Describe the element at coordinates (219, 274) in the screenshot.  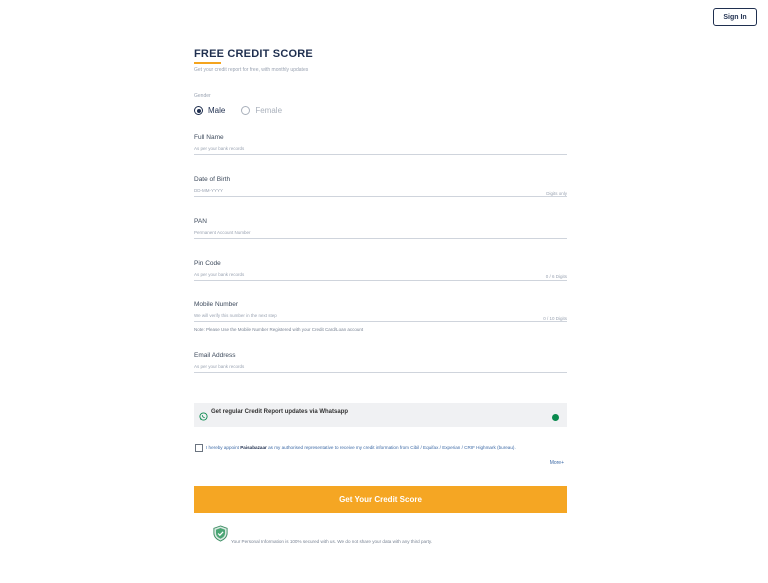
I see `pin-code-placeholder: As per your bank records` at that location.